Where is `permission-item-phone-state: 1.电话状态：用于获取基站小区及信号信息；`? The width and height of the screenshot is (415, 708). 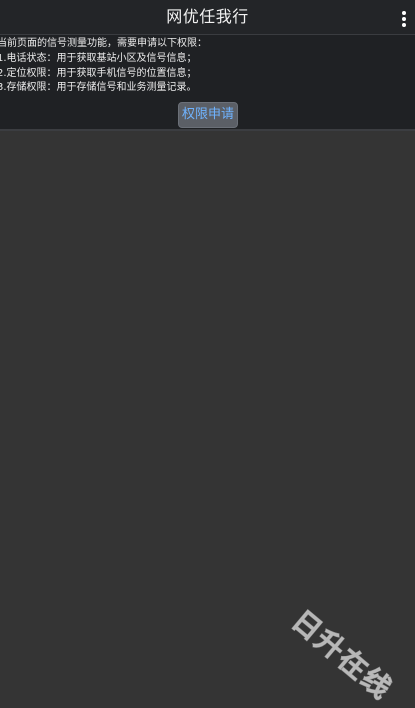
permission-item-phone-state: 1.电话状态：用于获取基站小区及信号信息； is located at coordinates (98, 58).